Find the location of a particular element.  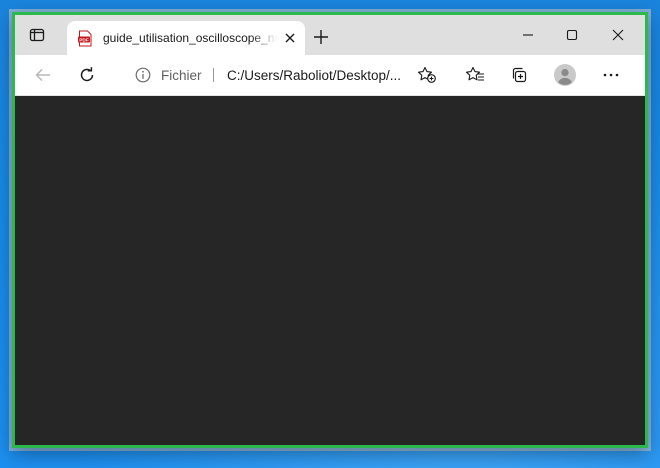

new-tab-button is located at coordinates (321, 37).